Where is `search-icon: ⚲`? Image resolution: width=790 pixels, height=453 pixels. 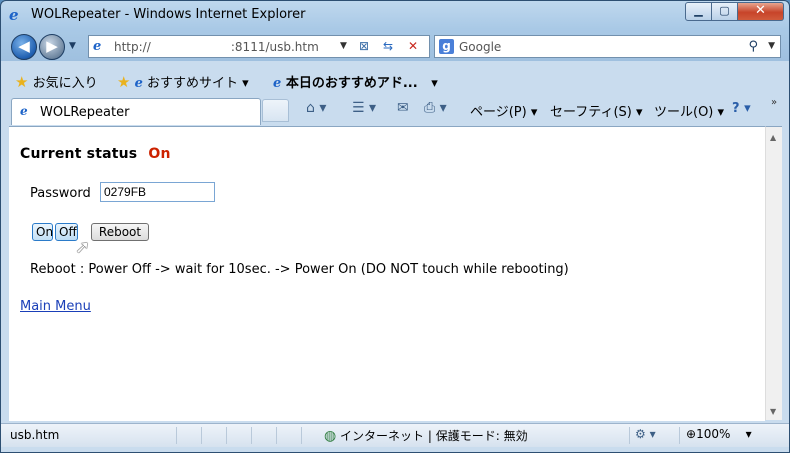
search-icon: ⚲ is located at coordinates (753, 46).